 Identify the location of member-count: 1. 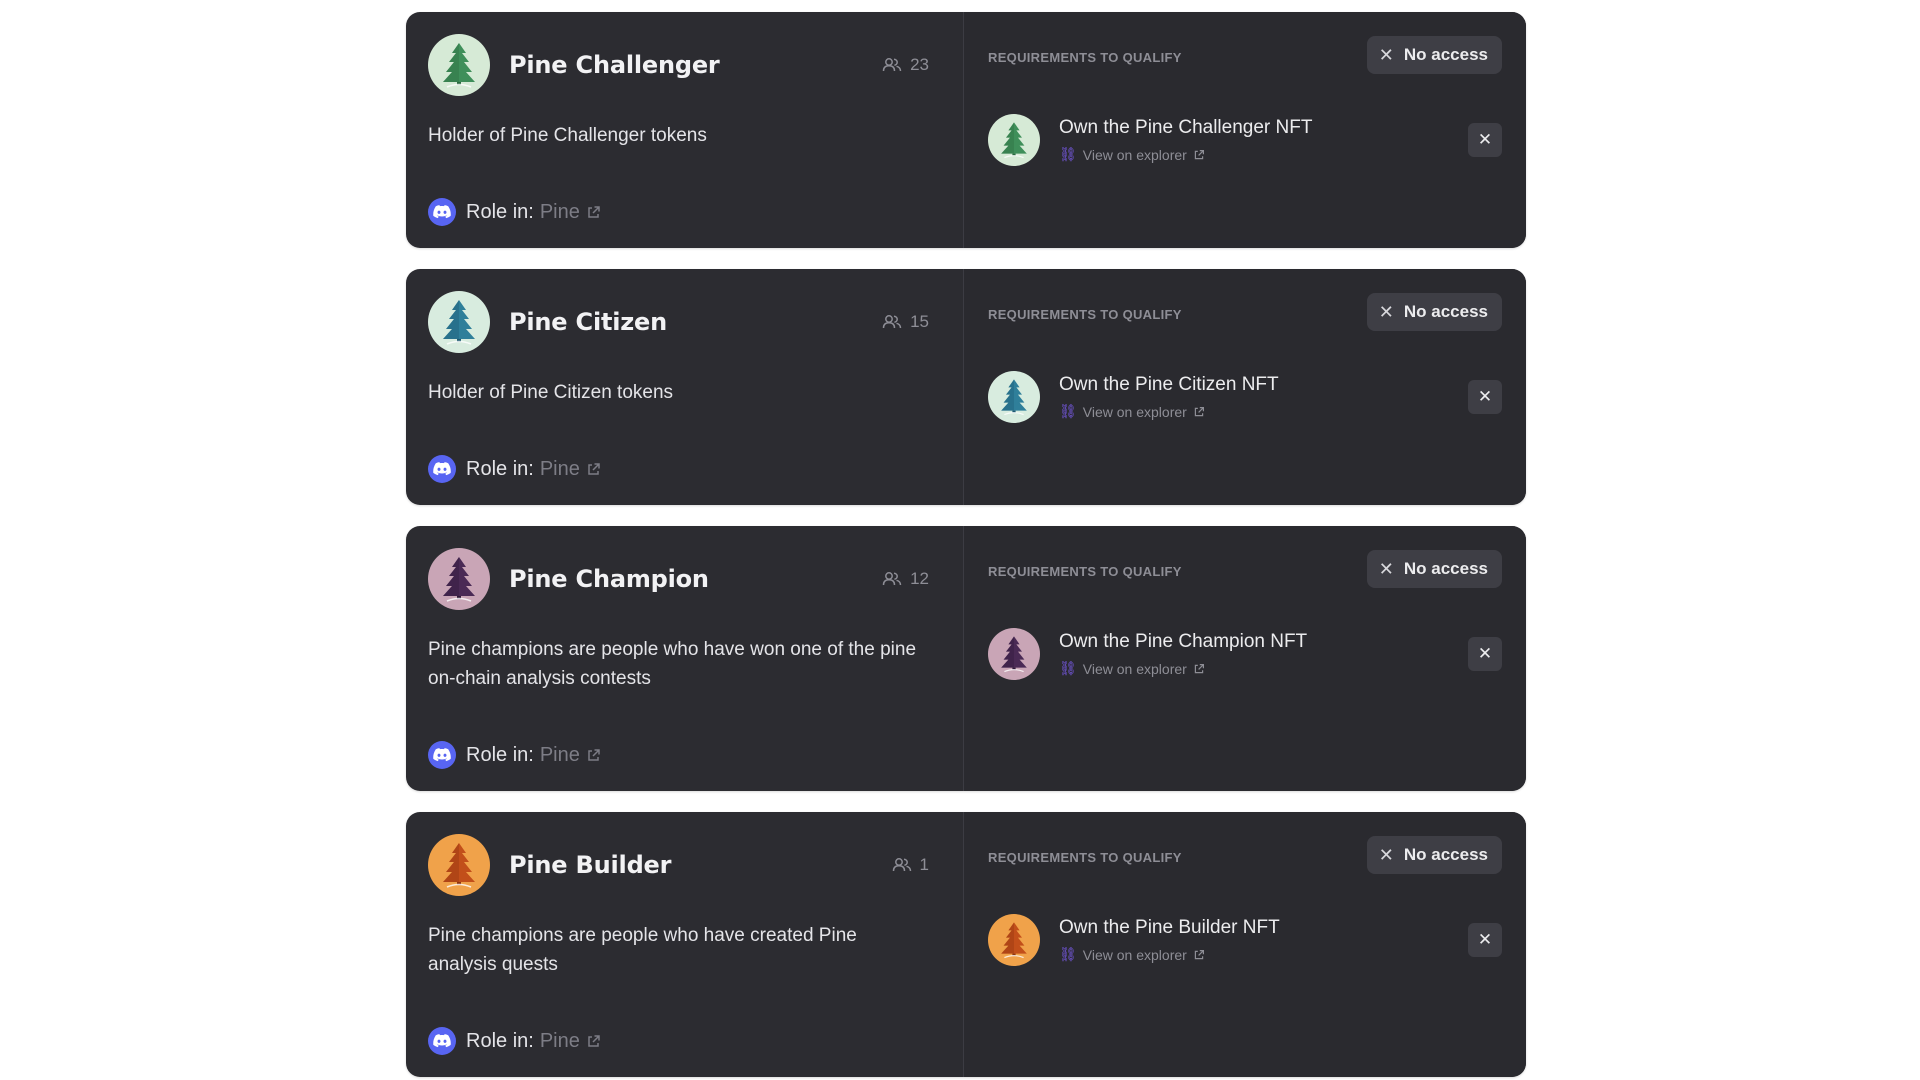
(910, 865).